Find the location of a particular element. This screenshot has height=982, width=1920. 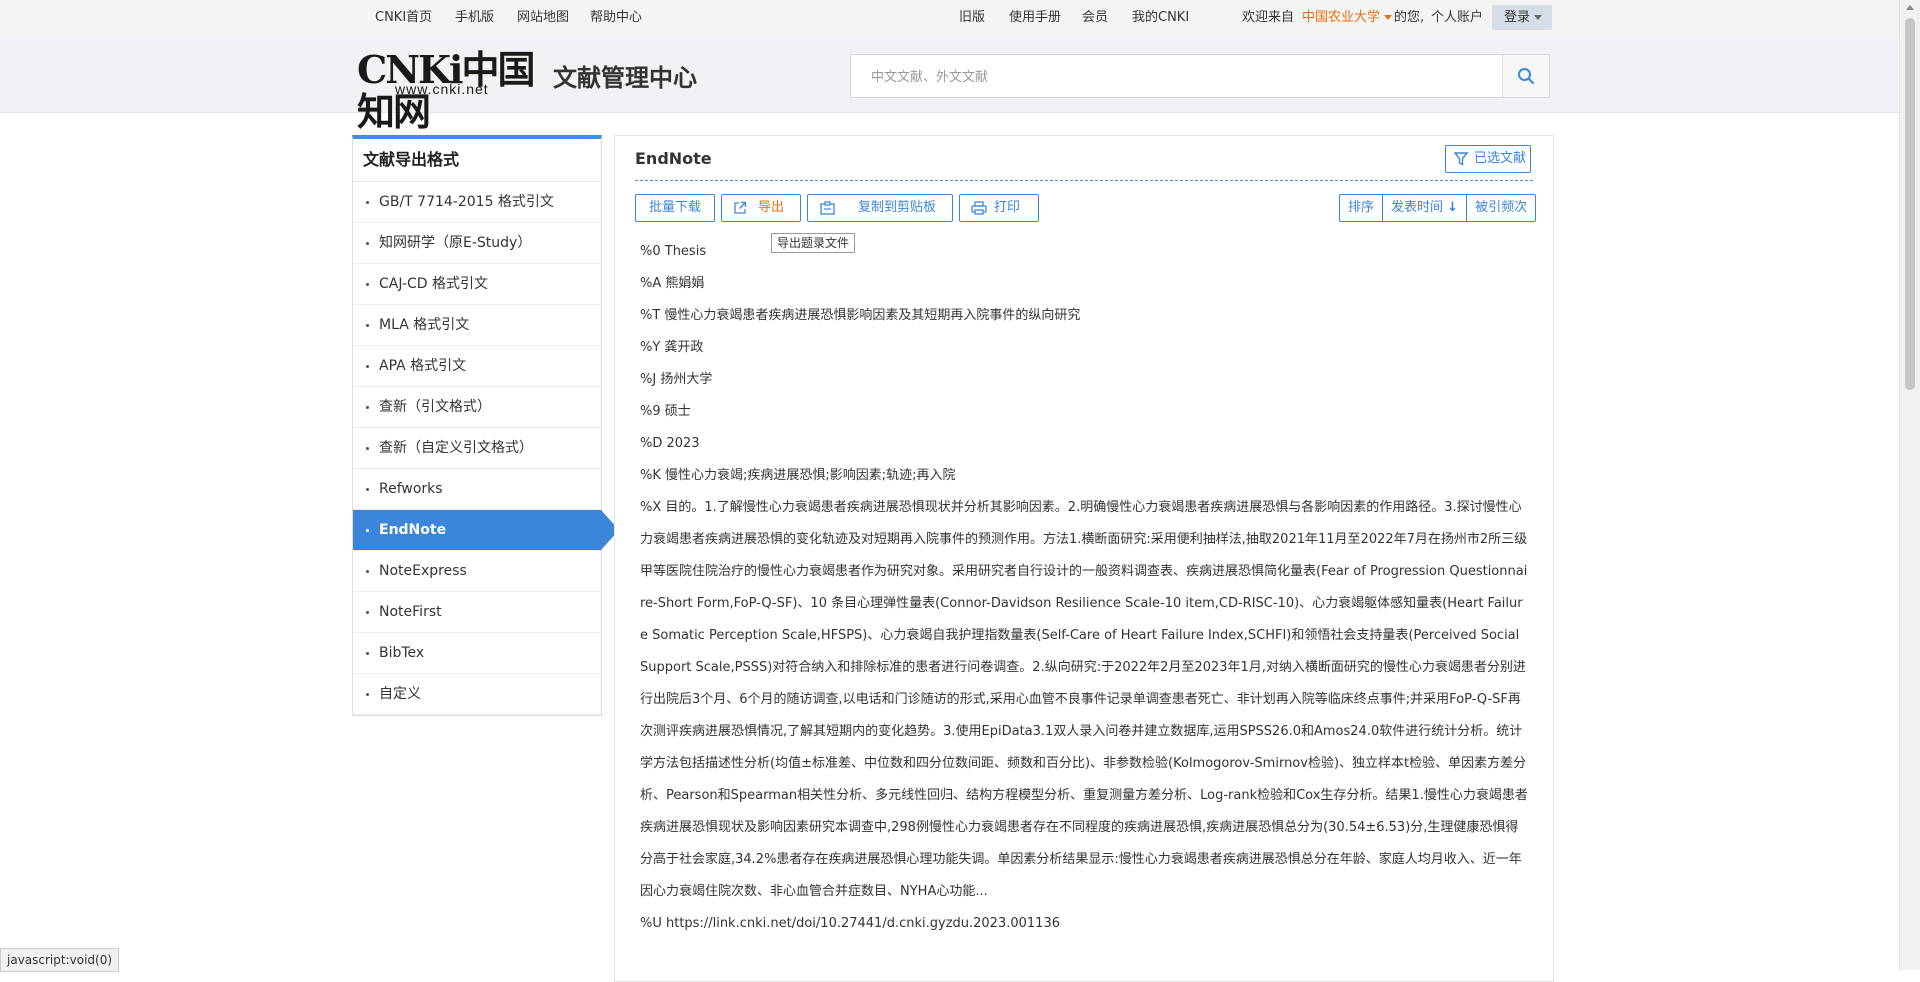

link-manual: 使用手册 is located at coordinates (1035, 18).